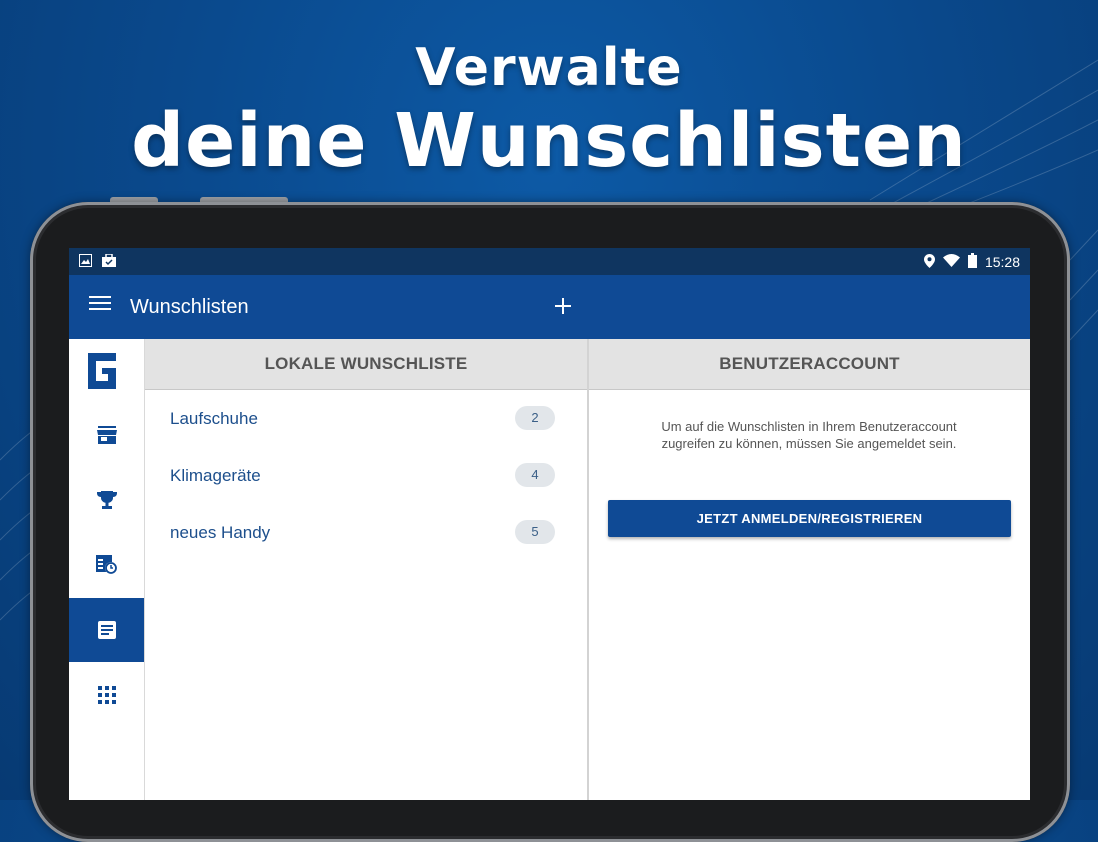 This screenshot has height=842, width=1098. What do you see at coordinates (220, 532) in the screenshot?
I see `list-item-label: neues Handy` at bounding box center [220, 532].